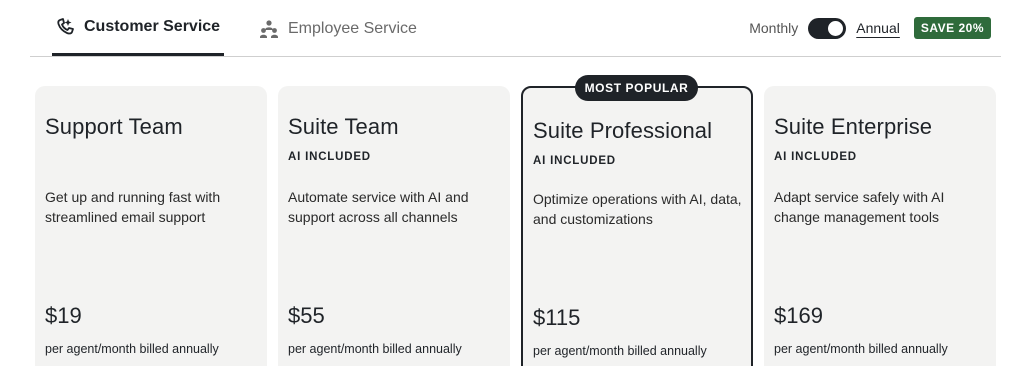 The width and height of the screenshot is (1024, 366). I want to click on plan-name: Suite Professional, so click(623, 130).